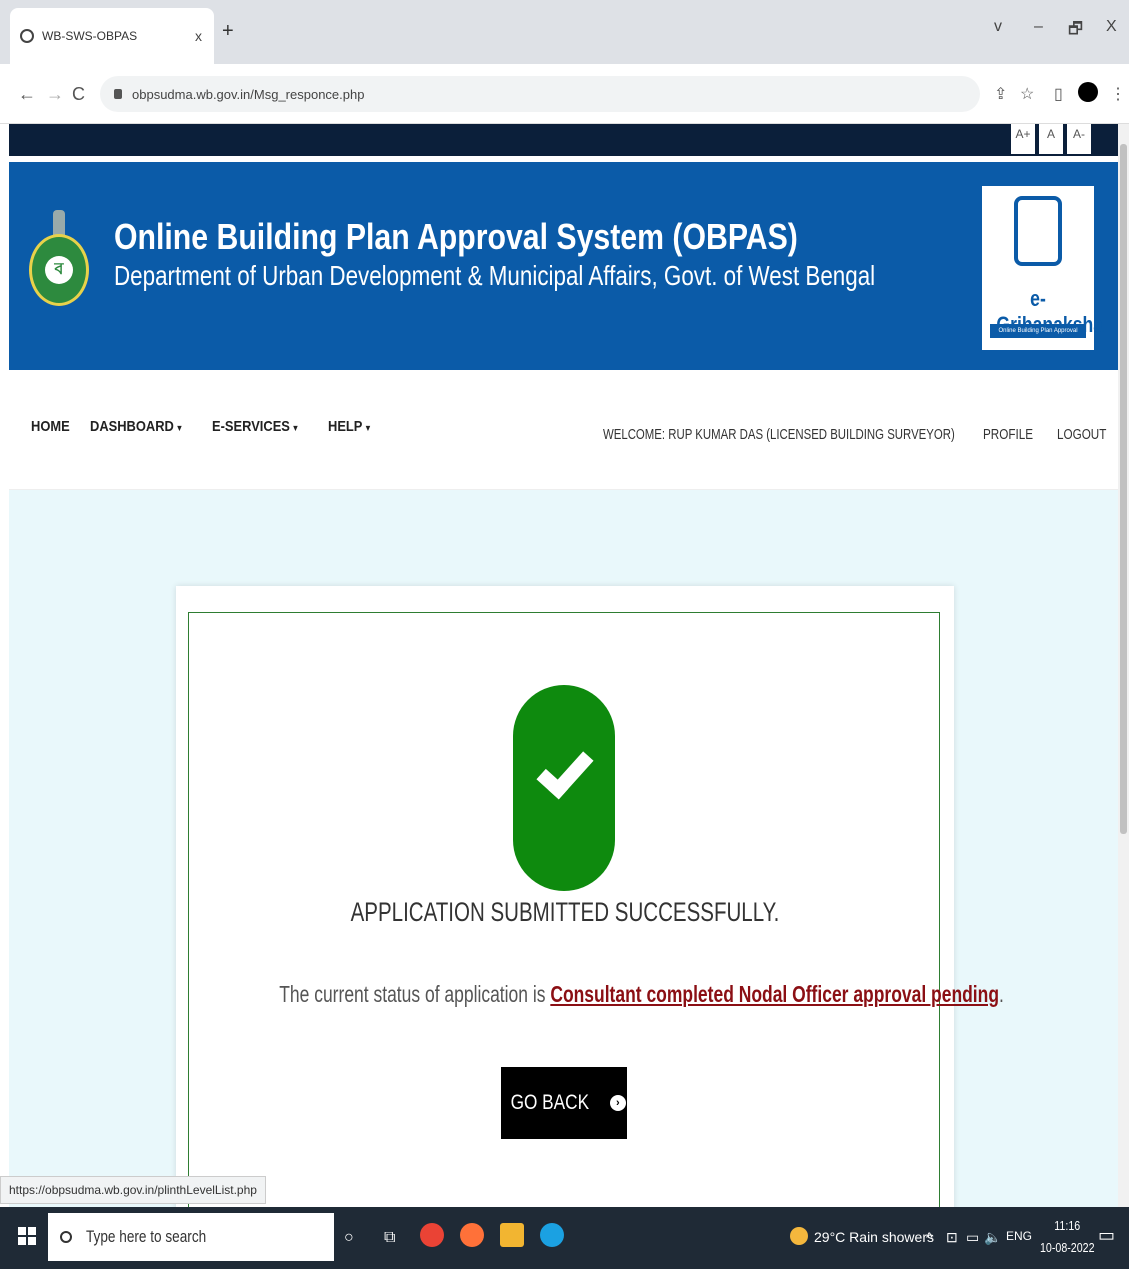  Describe the element at coordinates (952, 1237) in the screenshot. I see `network-icon: ⊡` at that location.